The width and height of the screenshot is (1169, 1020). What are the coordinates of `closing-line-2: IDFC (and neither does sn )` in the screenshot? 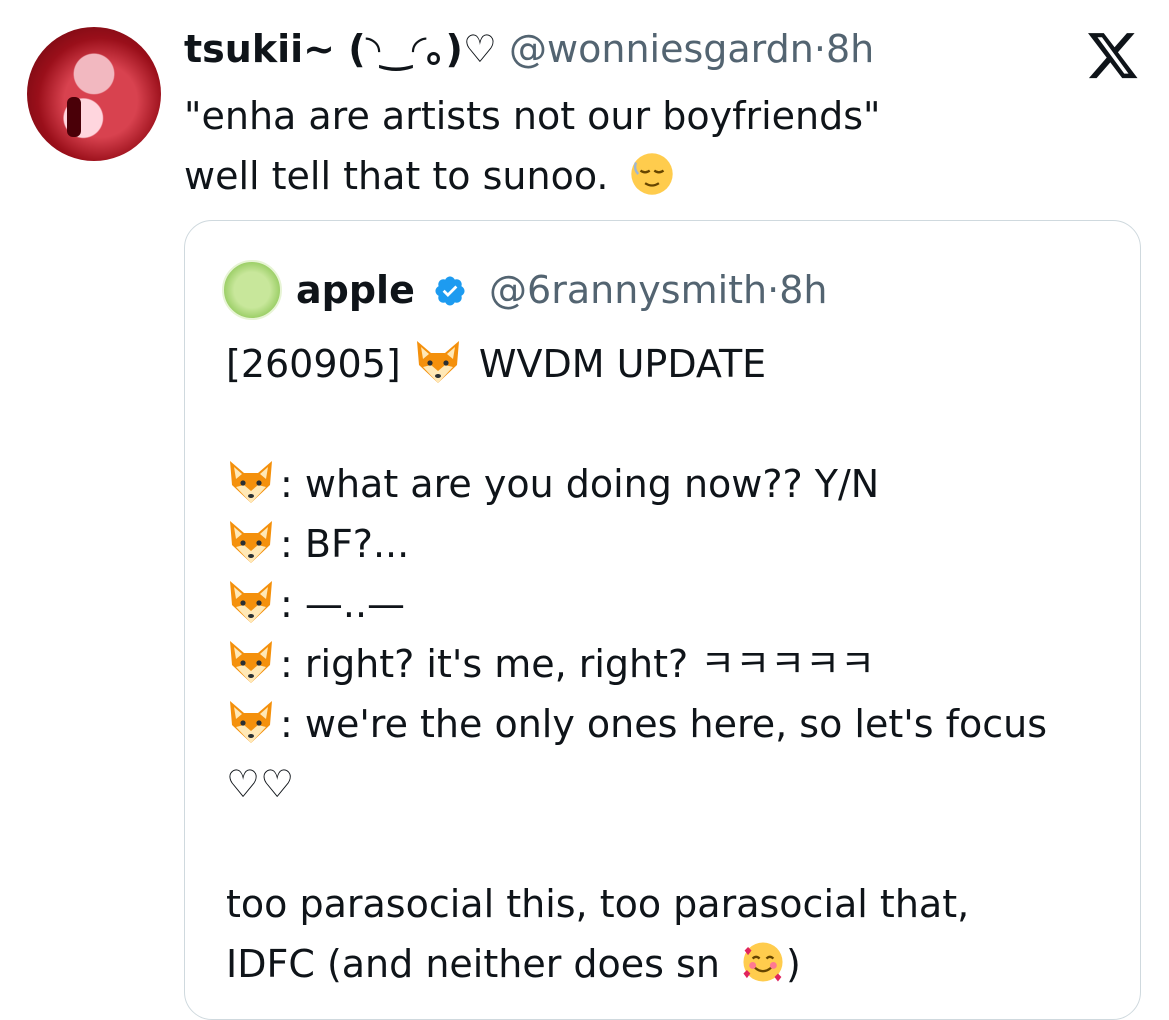 It's located at (636, 964).